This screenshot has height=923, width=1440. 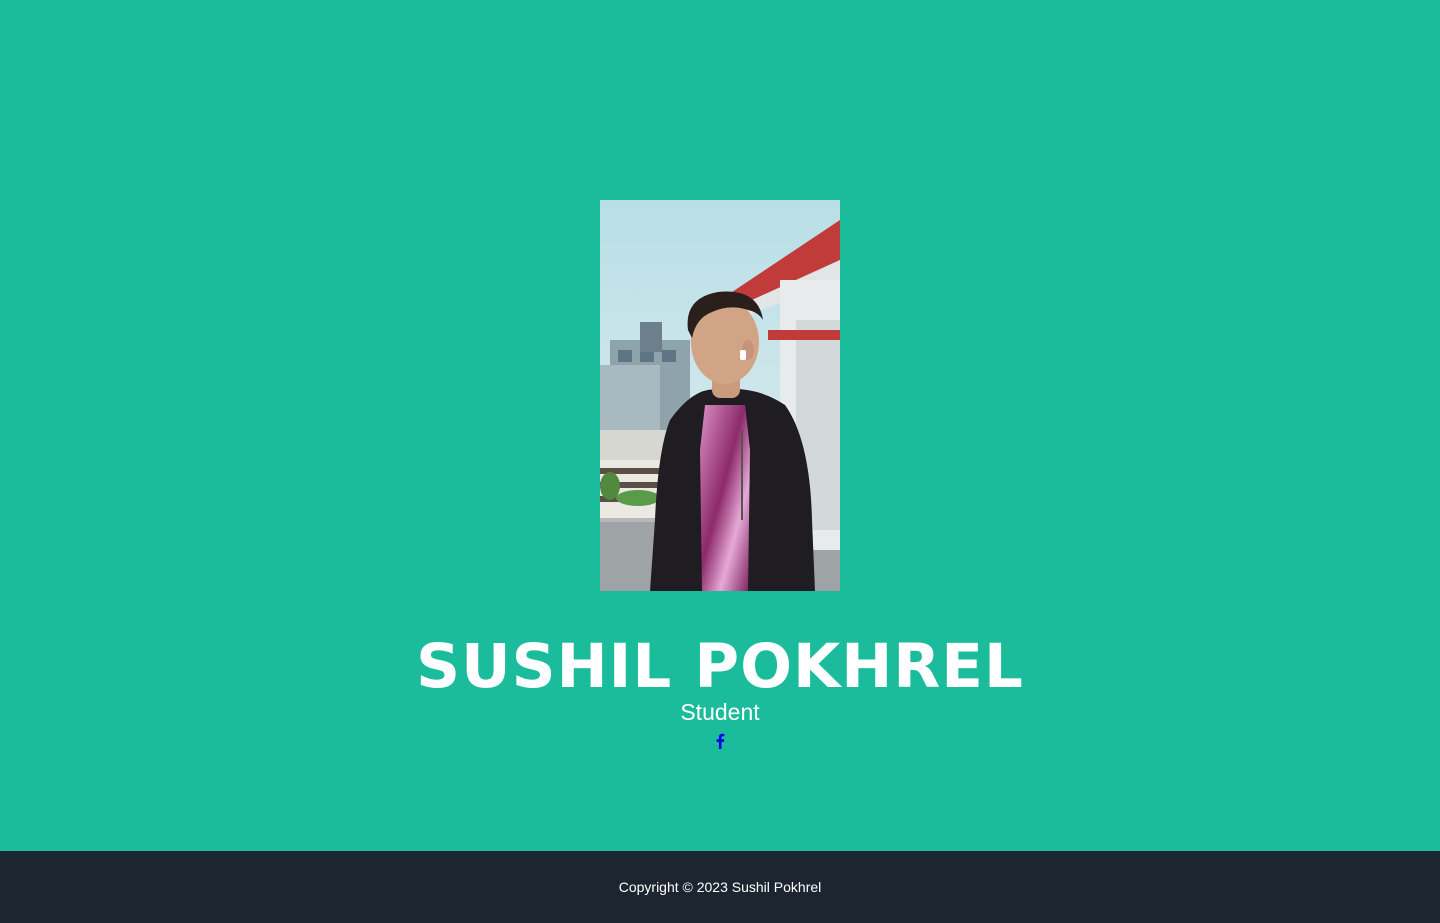 What do you see at coordinates (720, 666) in the screenshot?
I see `profile-name: SUSHIL POKHREL` at bounding box center [720, 666].